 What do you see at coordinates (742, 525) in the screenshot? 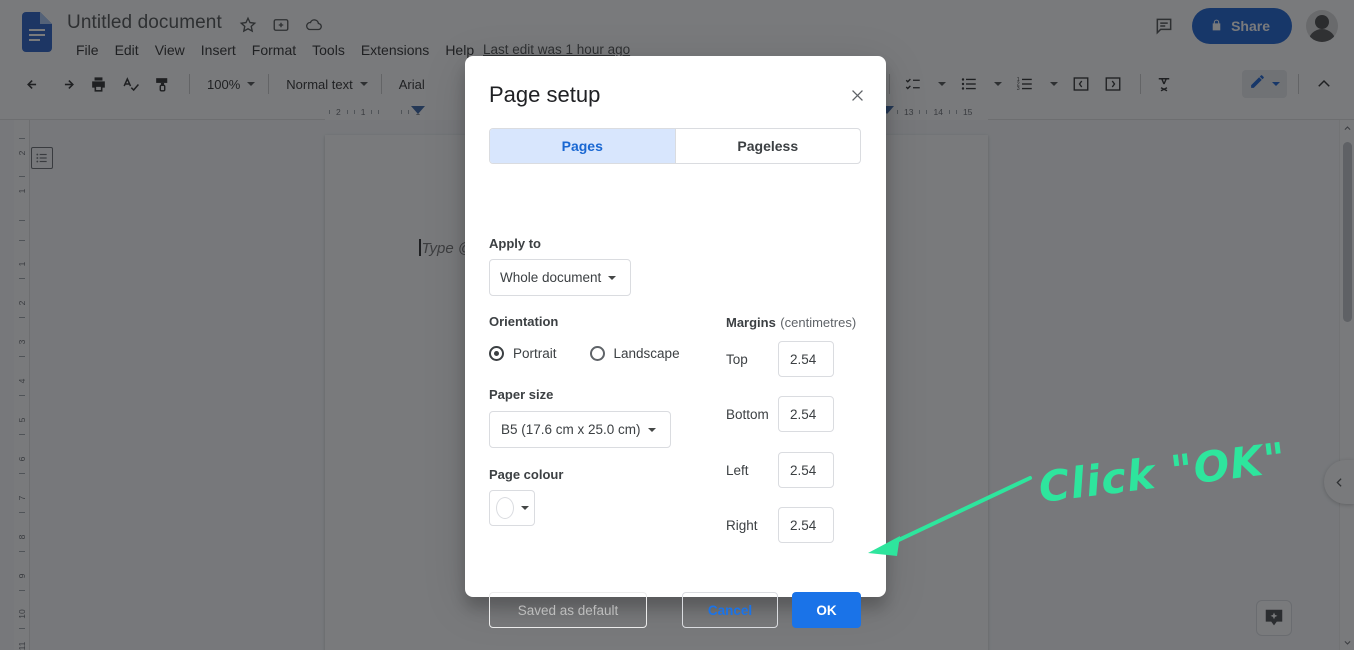
I see `margin-right-label: Right` at bounding box center [742, 525].